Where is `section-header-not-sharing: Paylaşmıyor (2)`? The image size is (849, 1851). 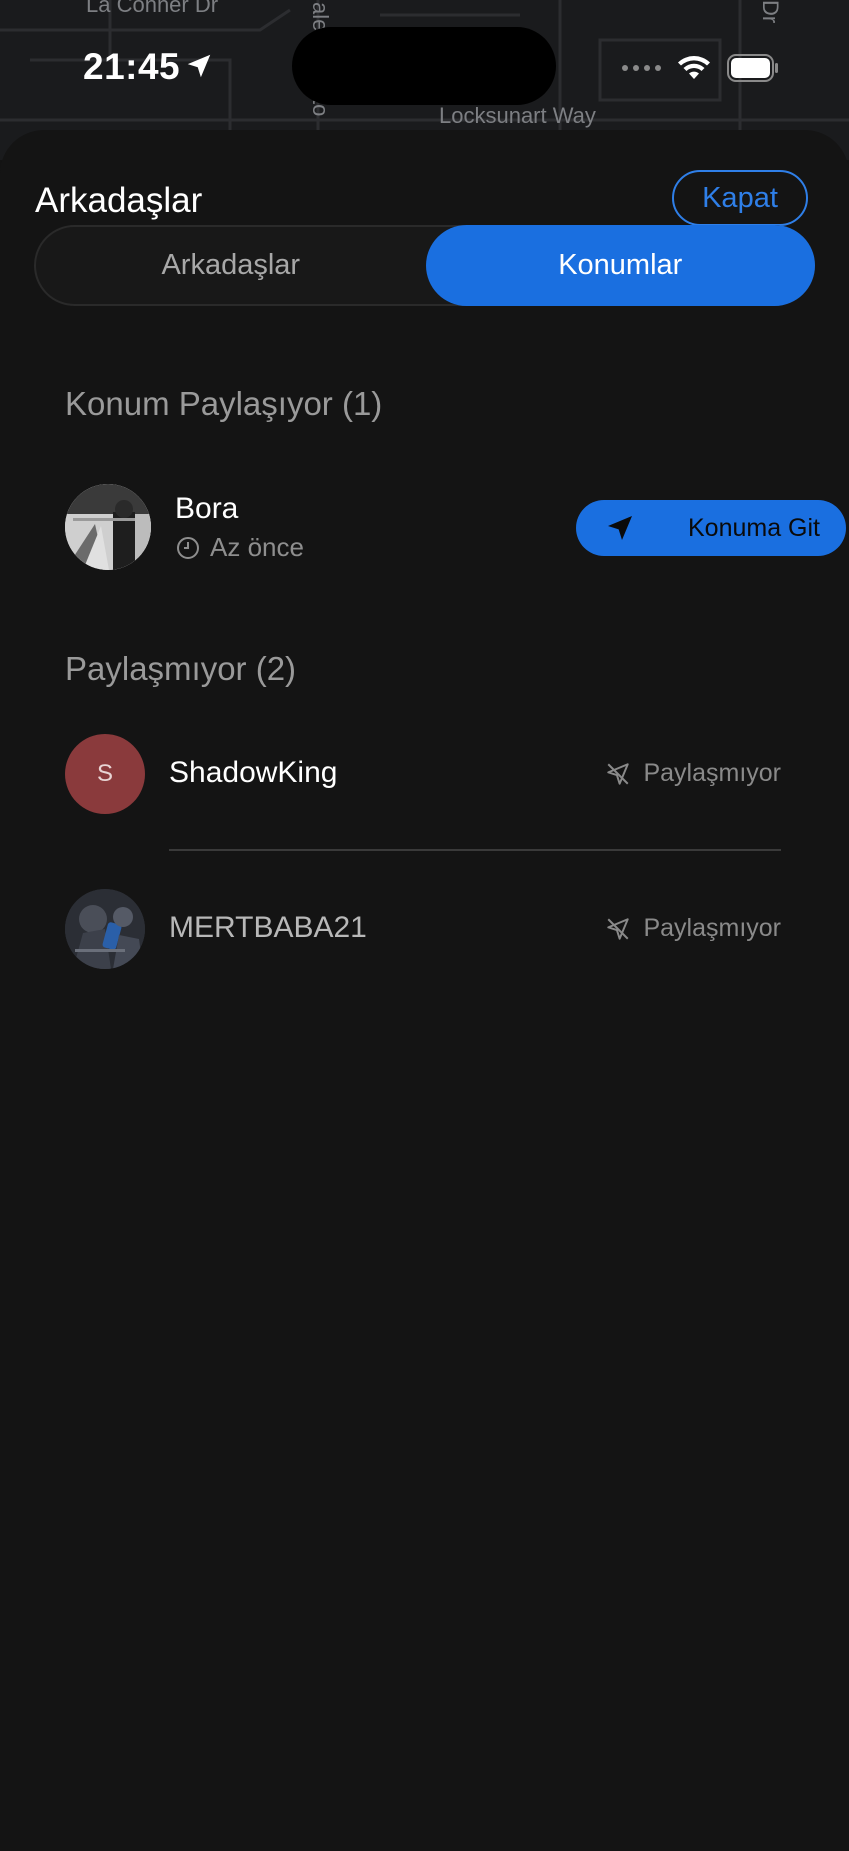 section-header-not-sharing: Paylaşmıyor (2) is located at coordinates (181, 668).